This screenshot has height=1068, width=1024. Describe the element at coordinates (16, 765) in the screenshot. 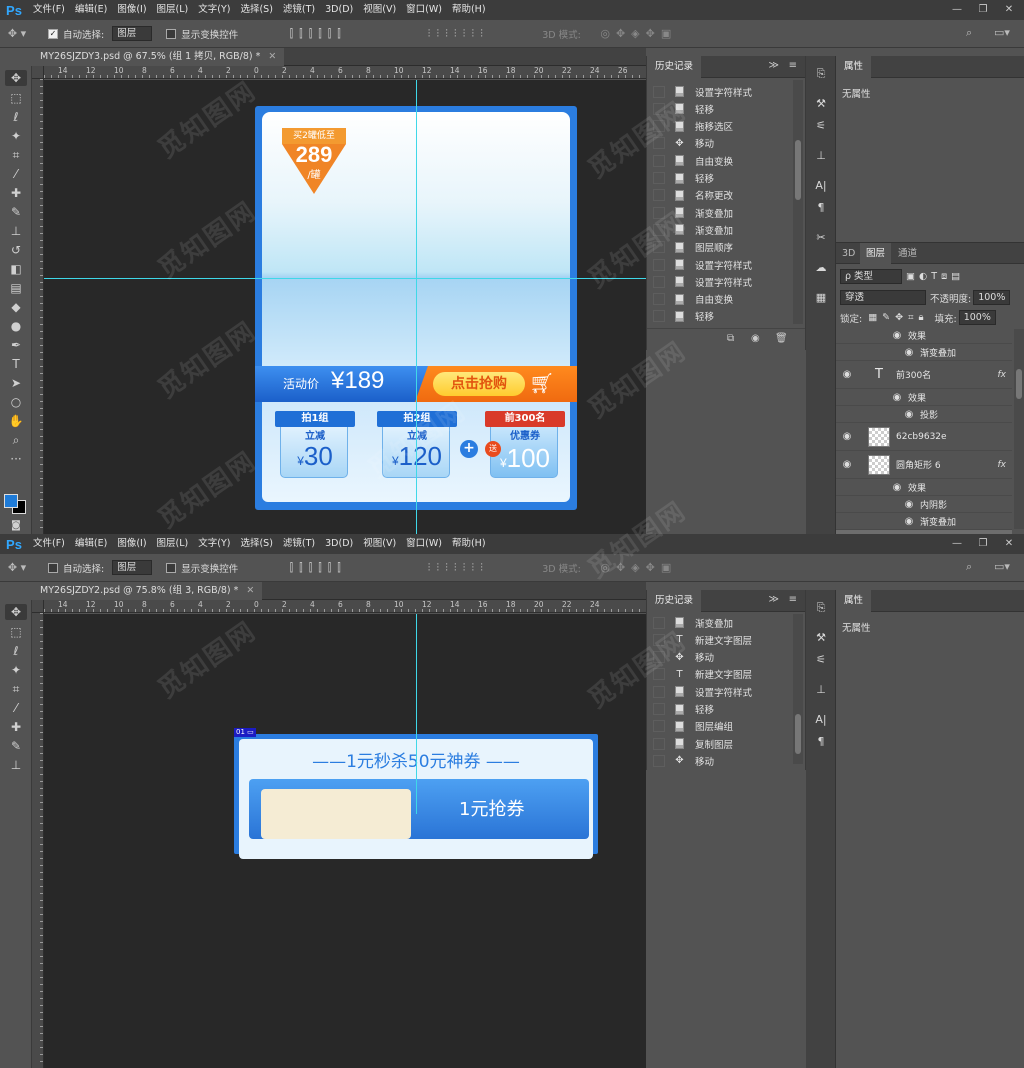

I see `clone-stamp-icon: ⊥` at that location.